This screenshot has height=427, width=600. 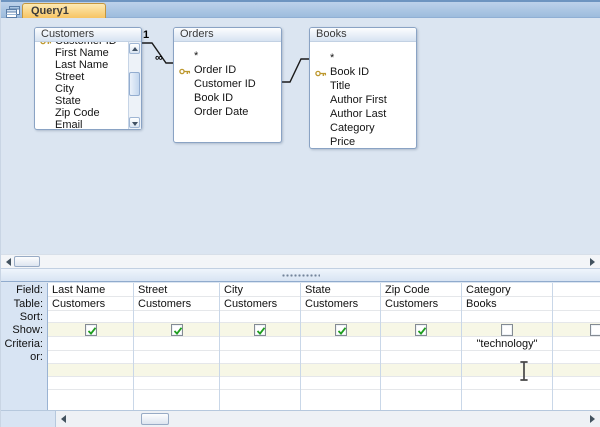 What do you see at coordinates (363, 86) in the screenshot?
I see `field-item: Title` at bounding box center [363, 86].